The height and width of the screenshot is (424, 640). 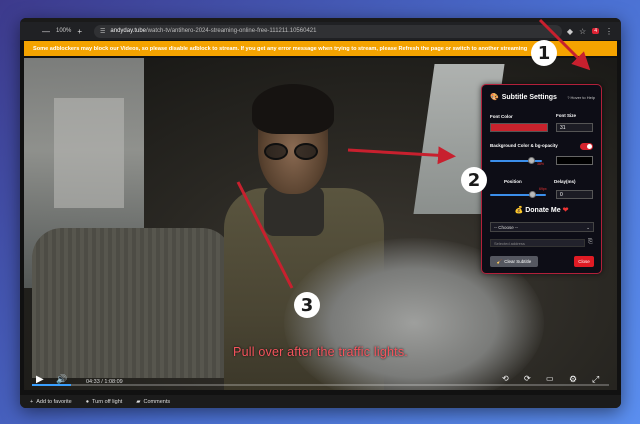 What do you see at coordinates (565, 210) in the screenshot?
I see `heart-icon: ❤` at bounding box center [565, 210].